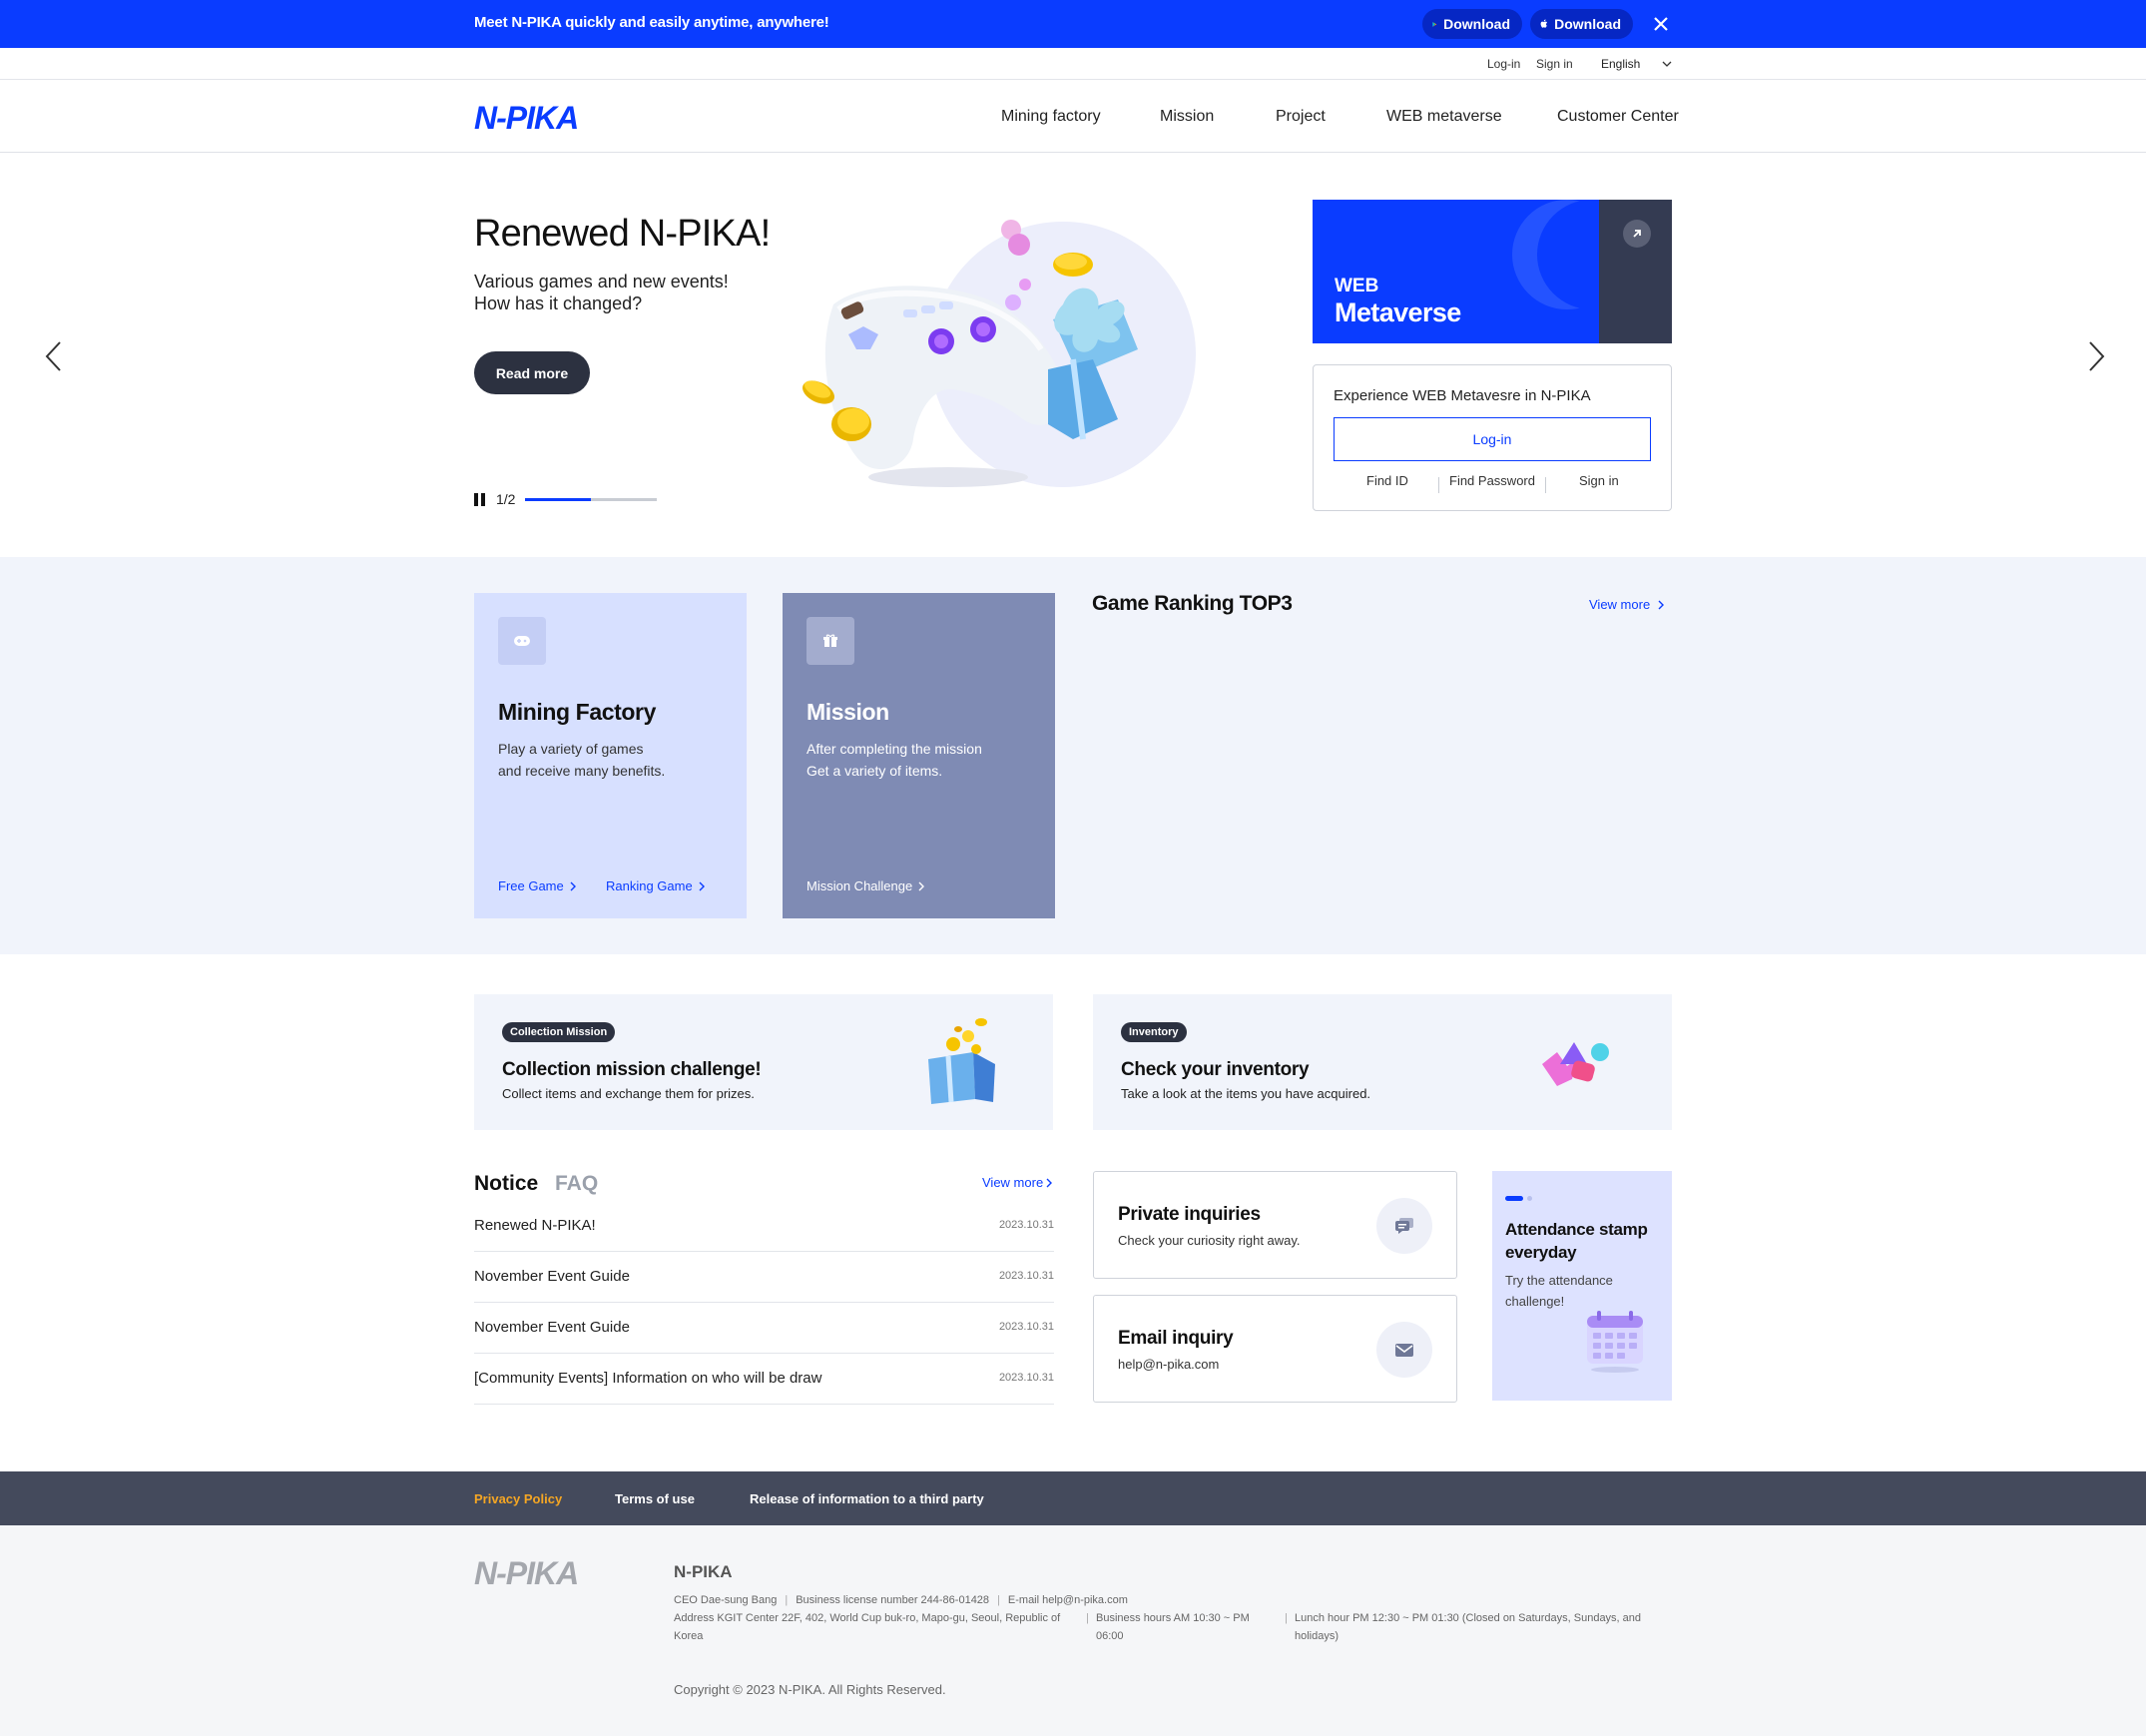  I want to click on hero-progress-bar, so click(591, 499).